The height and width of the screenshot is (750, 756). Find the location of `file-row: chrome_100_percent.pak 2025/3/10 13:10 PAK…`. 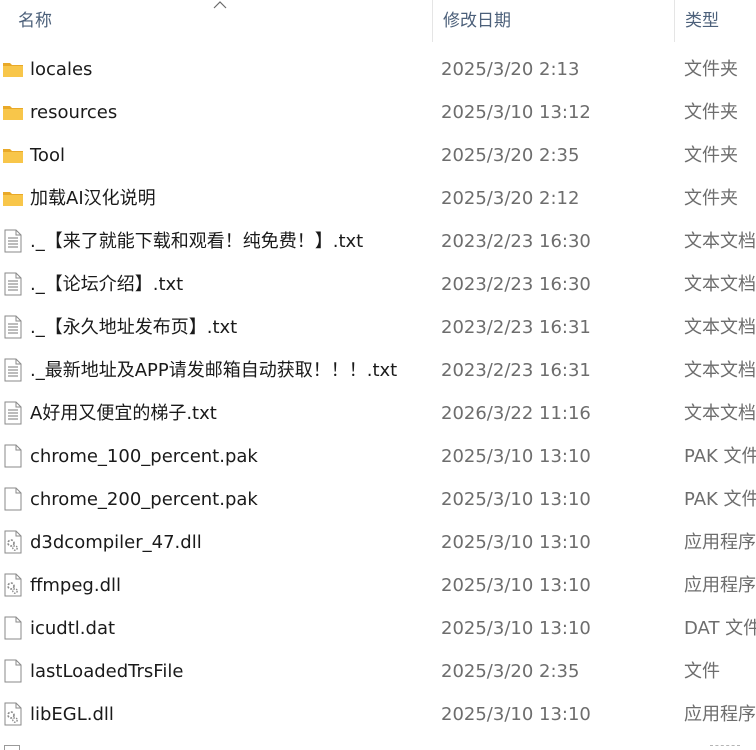

file-row: chrome_100_percent.pak 2025/3/10 13:10 PAK… is located at coordinates (378, 456).